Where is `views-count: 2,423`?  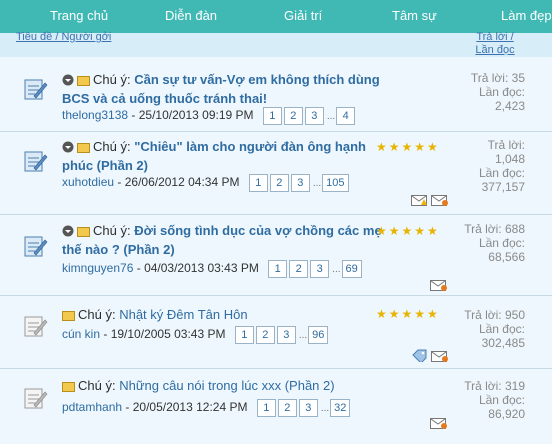 views-count: 2,423 is located at coordinates (509, 106).